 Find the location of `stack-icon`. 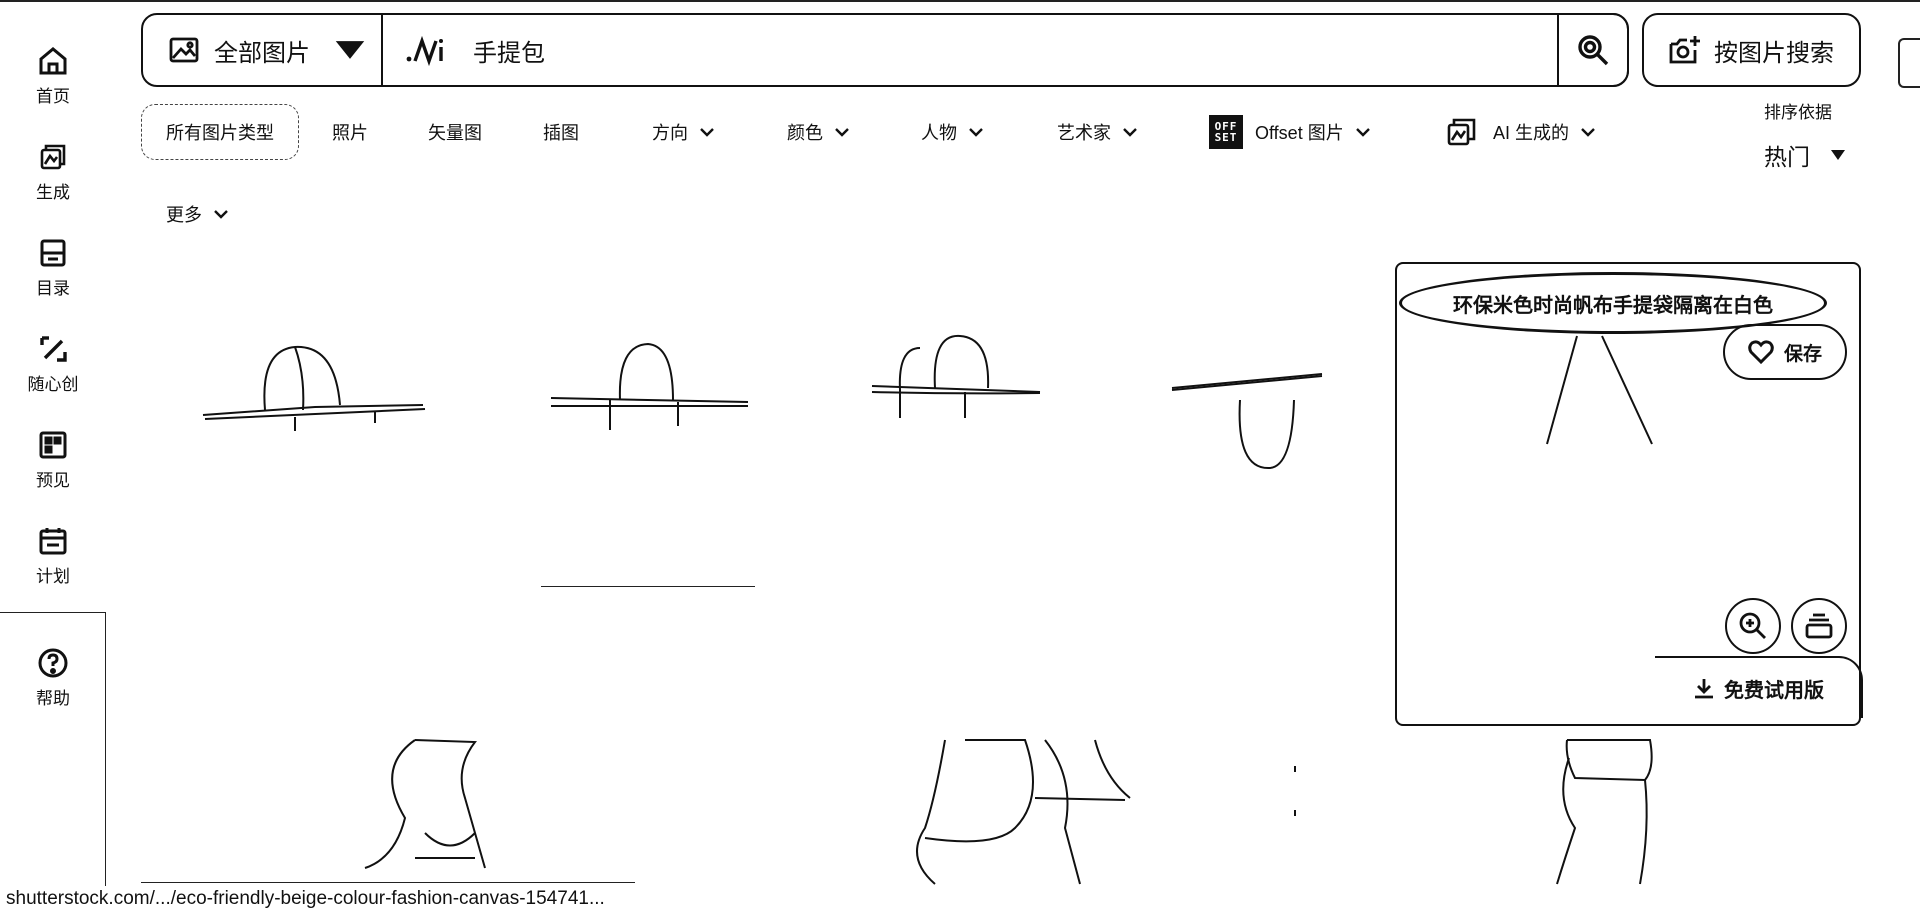

stack-icon is located at coordinates (1819, 626).